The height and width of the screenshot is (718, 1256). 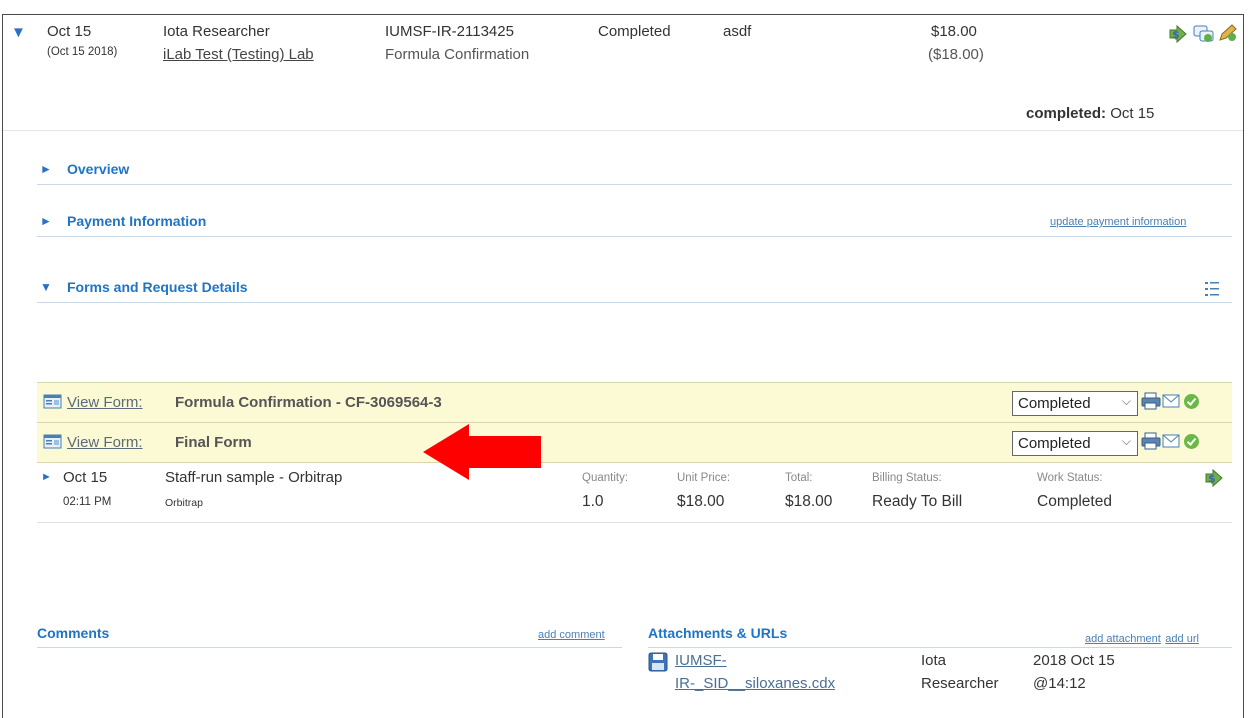 I want to click on completed-label: completed:, so click(x=1066, y=113).